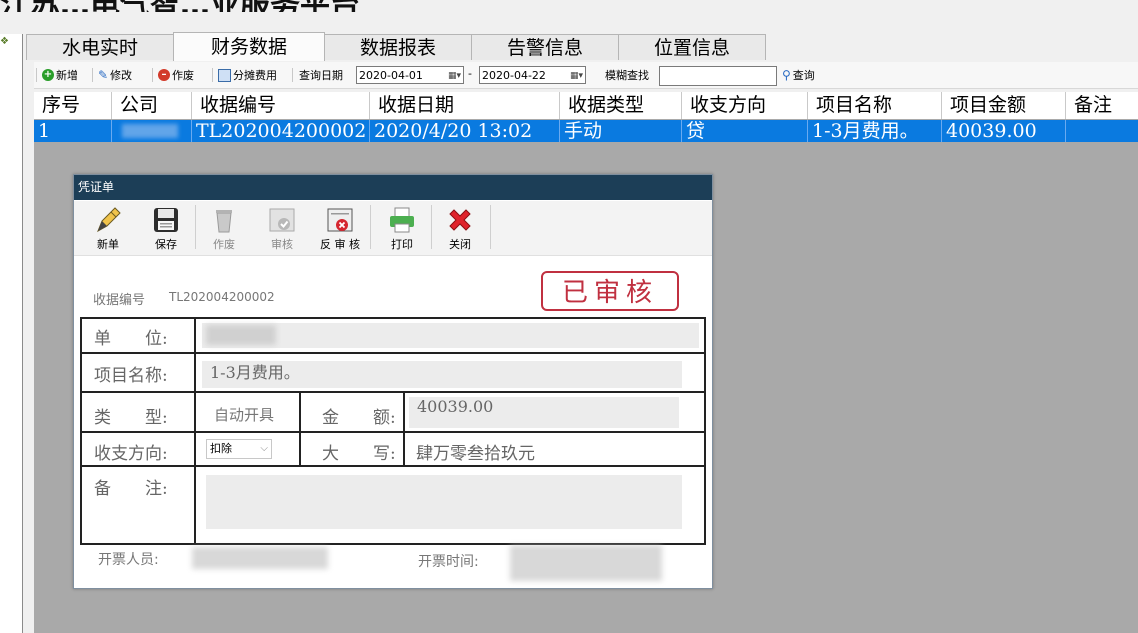  Describe the element at coordinates (470, 73) in the screenshot. I see `date-range-dash: -` at that location.